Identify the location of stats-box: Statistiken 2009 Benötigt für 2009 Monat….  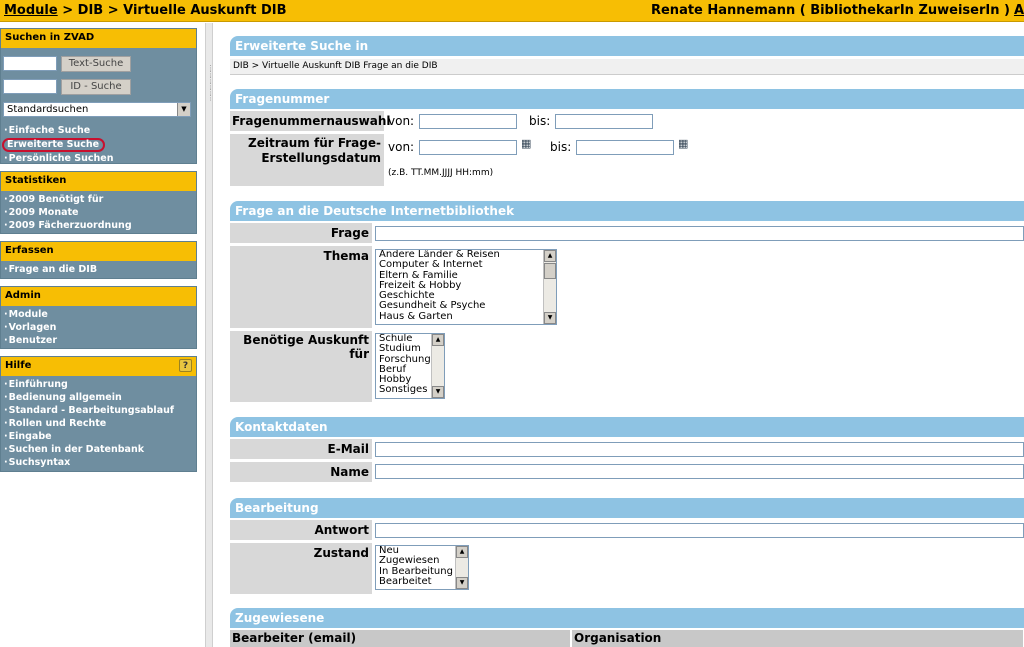
(98, 202).